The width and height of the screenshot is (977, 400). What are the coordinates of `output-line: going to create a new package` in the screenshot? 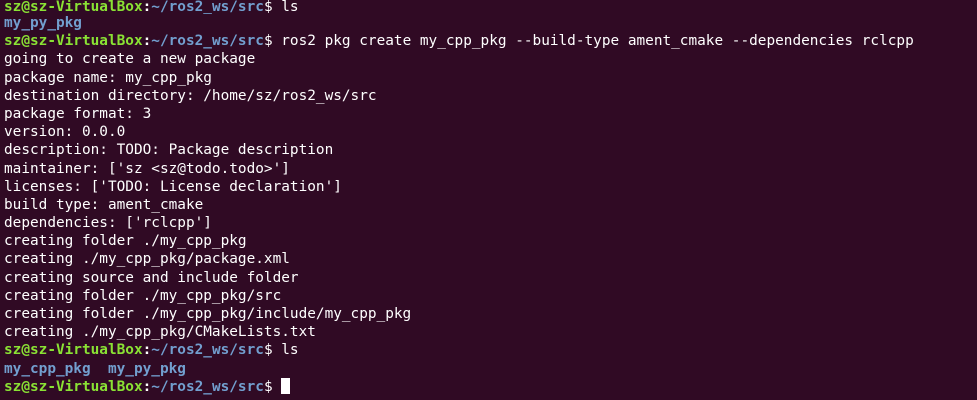 It's located at (130, 59).